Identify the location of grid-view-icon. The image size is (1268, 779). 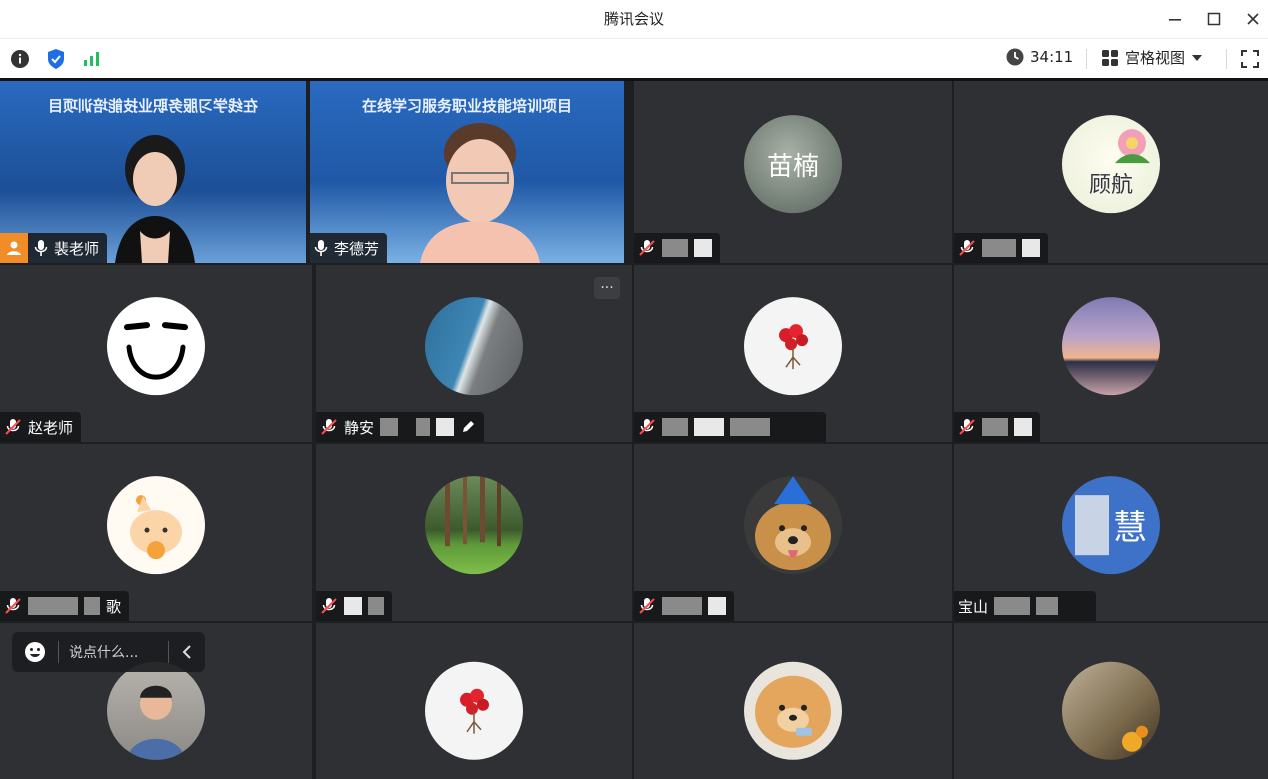
(1110, 57).